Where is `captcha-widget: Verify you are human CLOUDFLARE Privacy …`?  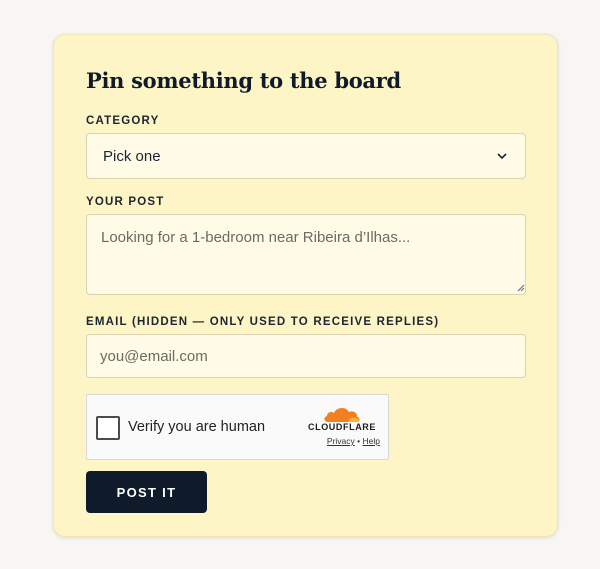 captcha-widget: Verify you are human CLOUDFLARE Privacy … is located at coordinates (237, 427).